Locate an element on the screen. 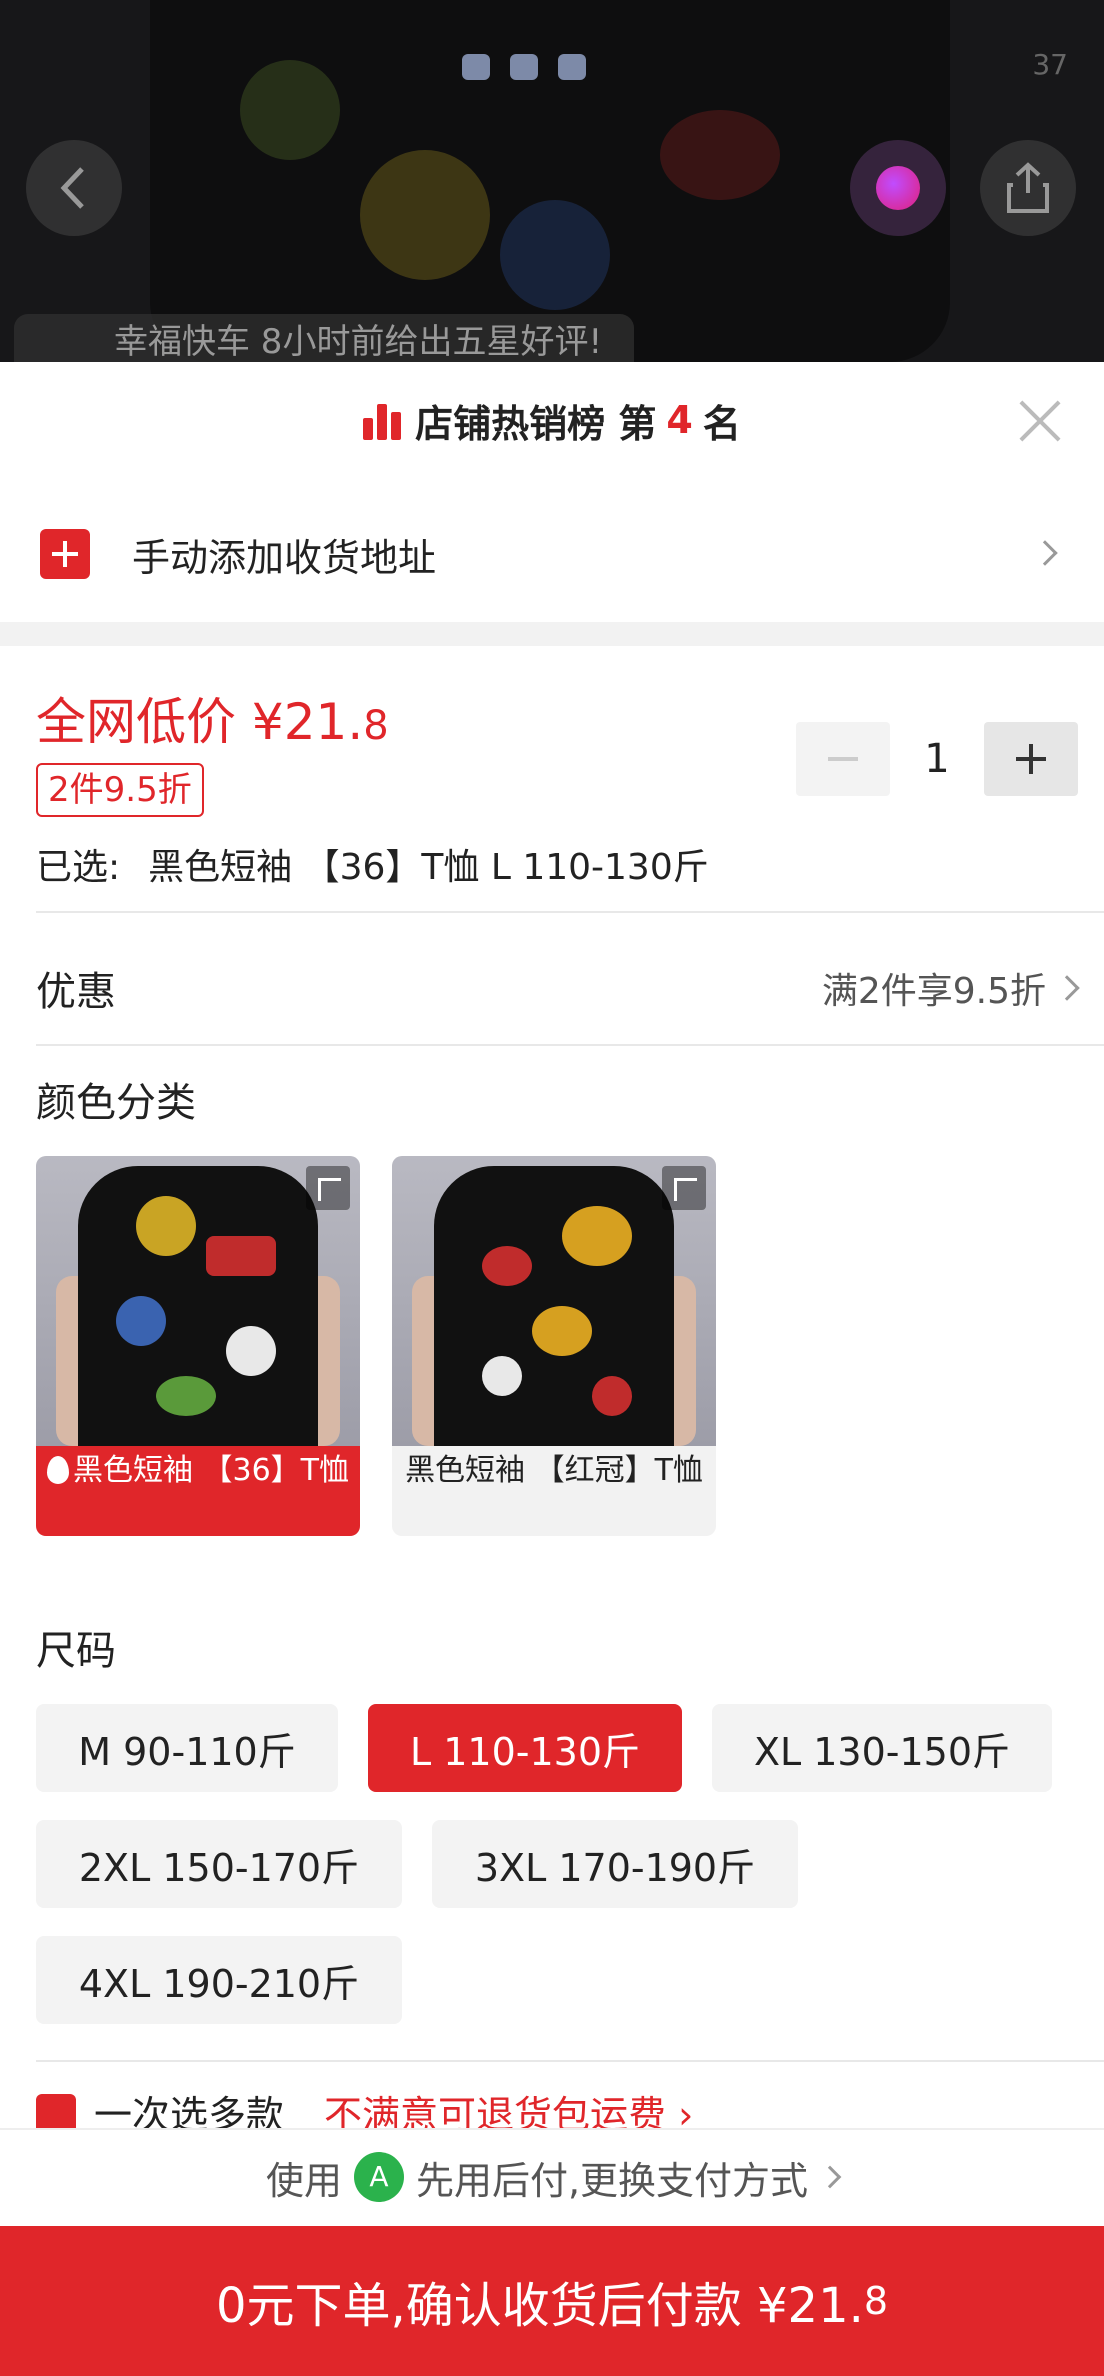  price: 全网低价 ¥21.8 is located at coordinates (212, 718).